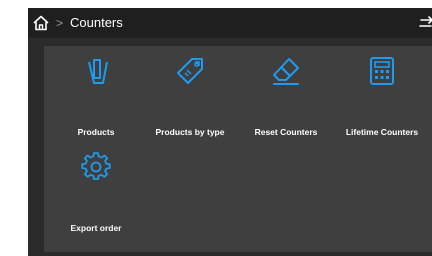 This screenshot has width=432, height=256. Describe the element at coordinates (286, 132) in the screenshot. I see `tile-label: Reset Counters` at that location.